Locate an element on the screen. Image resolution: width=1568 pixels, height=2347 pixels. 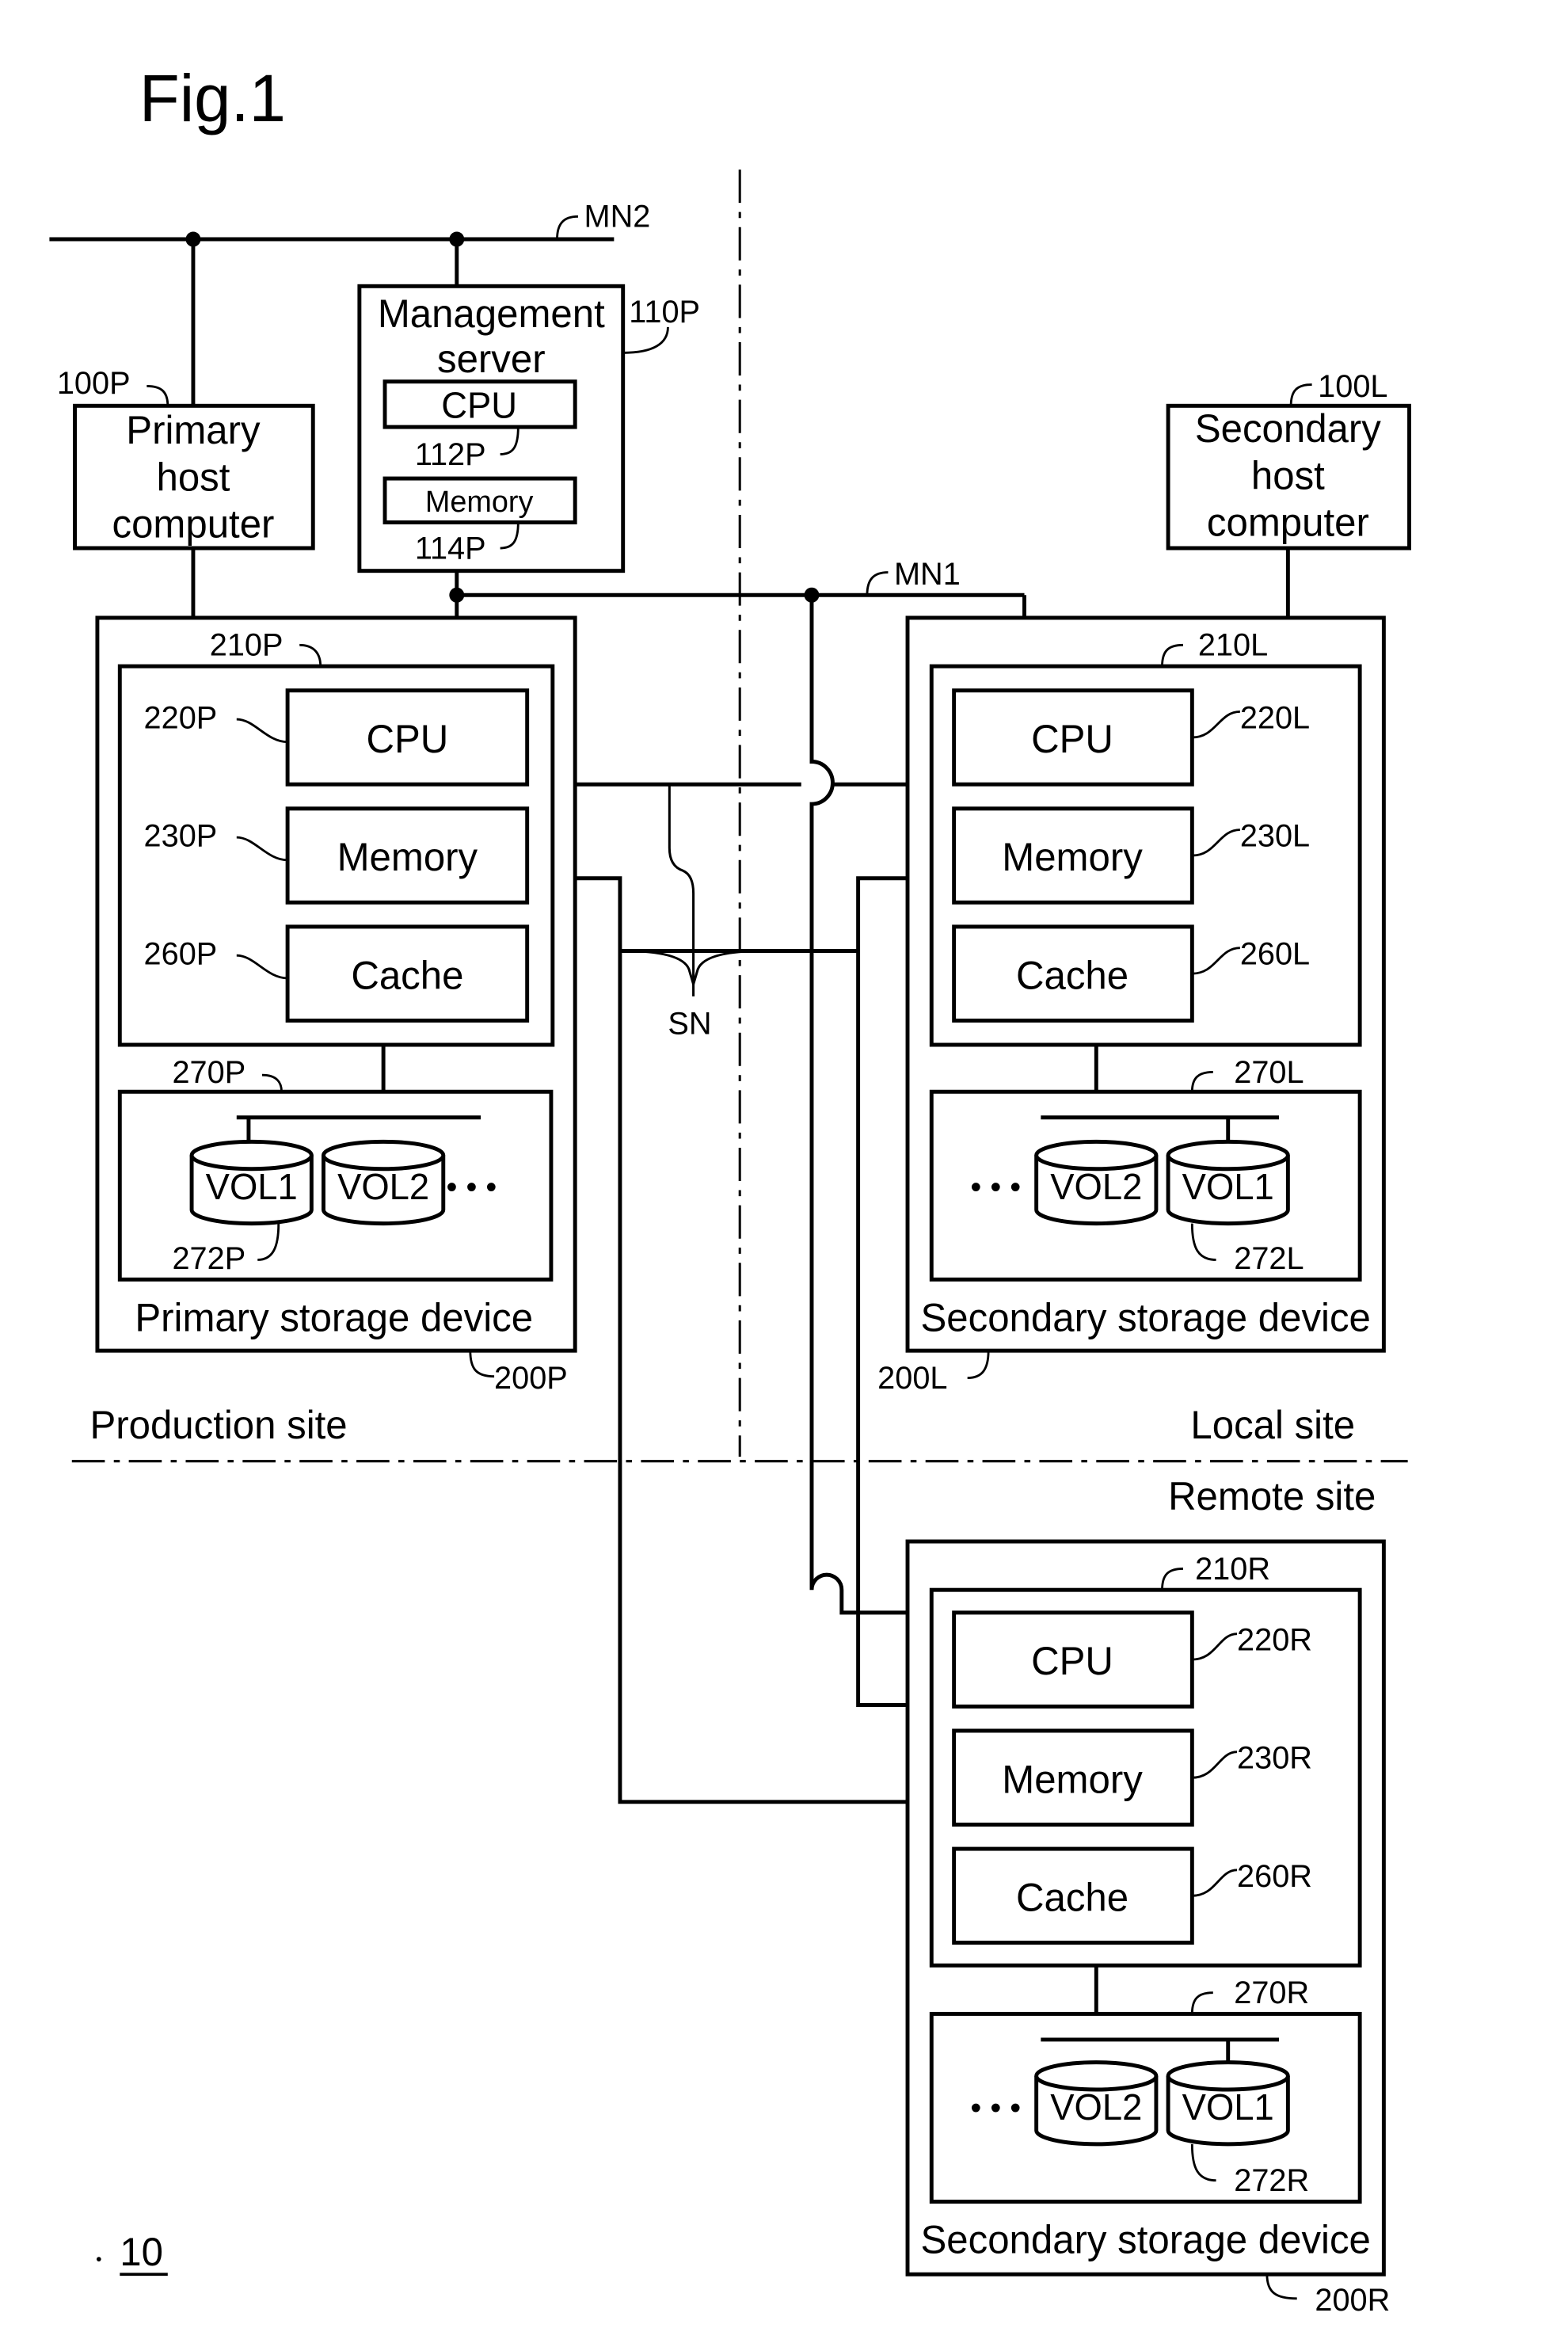
production-site-label: Production site is located at coordinates (218, 1425).